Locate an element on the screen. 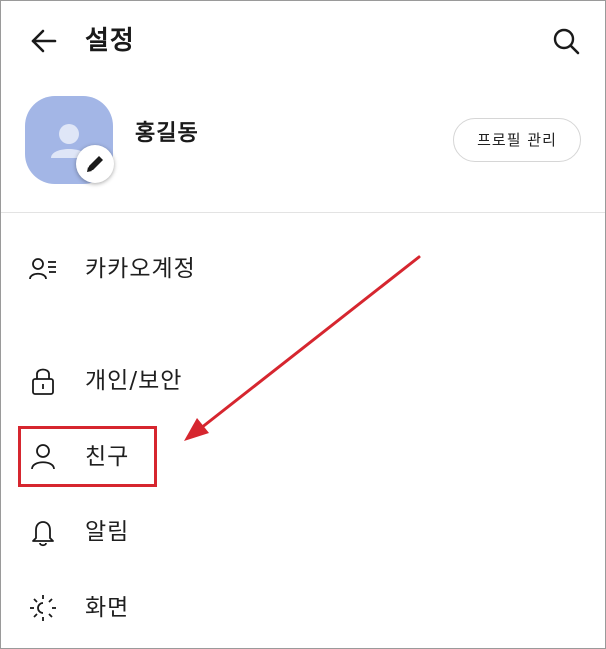  app-header: 설정 is located at coordinates (303, 41).